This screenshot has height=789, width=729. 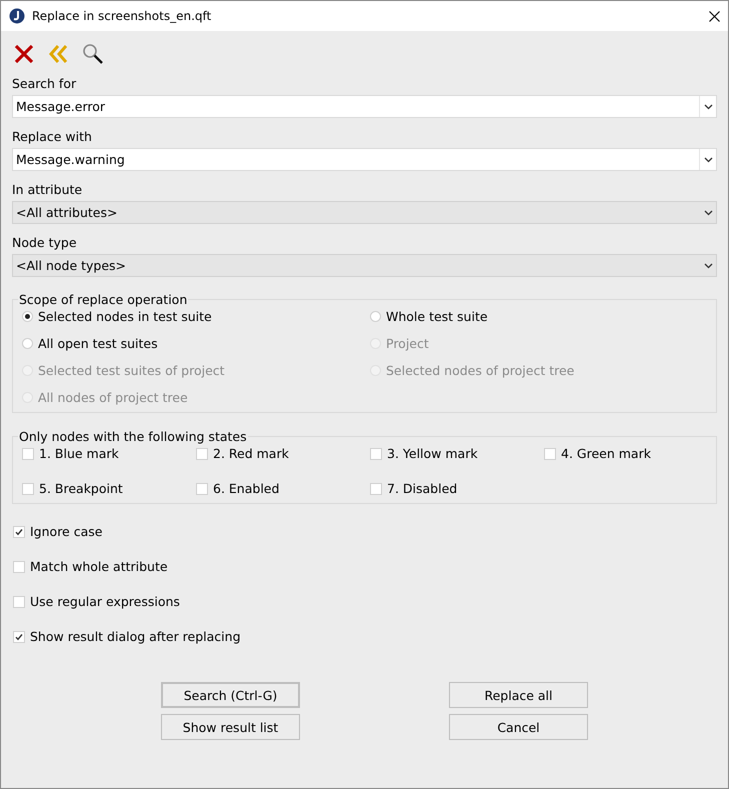 I want to click on checkbox-label: 2. Red mark, so click(x=251, y=453).